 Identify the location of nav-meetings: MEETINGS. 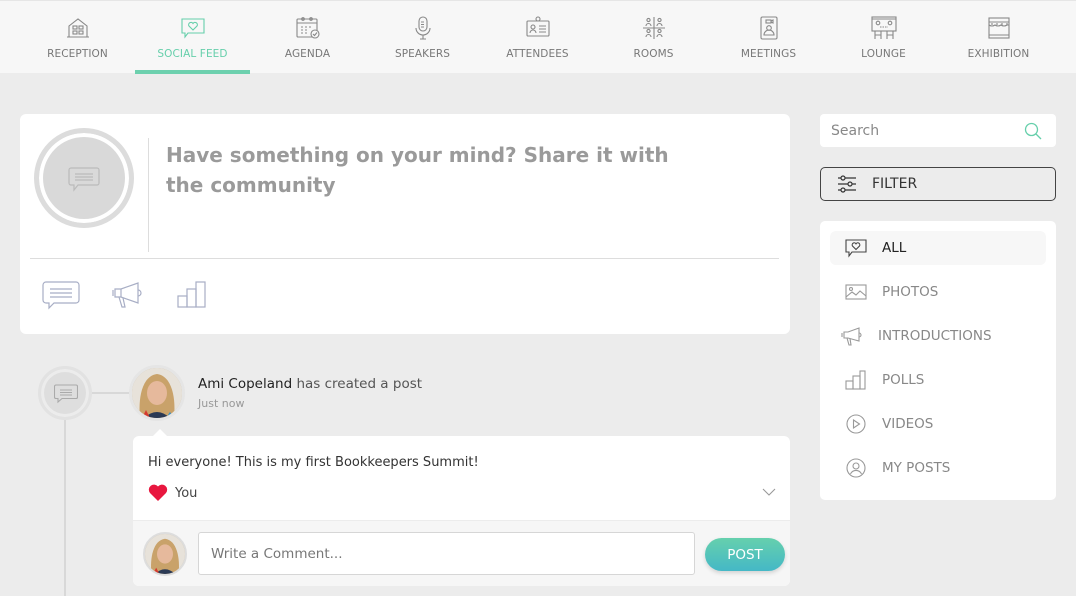
(768, 37).